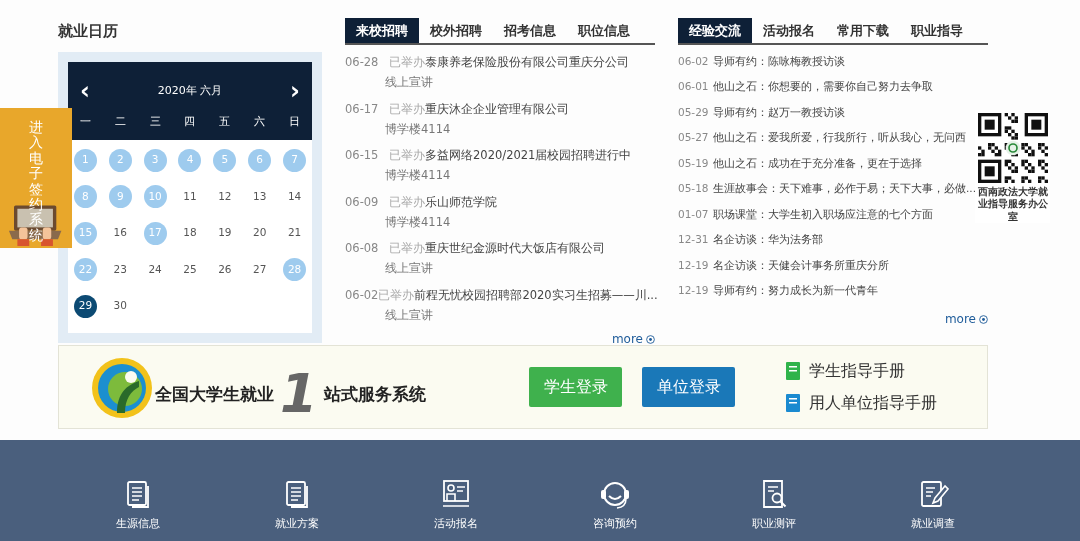  I want to click on footer-label: 咨询预约, so click(614, 524).